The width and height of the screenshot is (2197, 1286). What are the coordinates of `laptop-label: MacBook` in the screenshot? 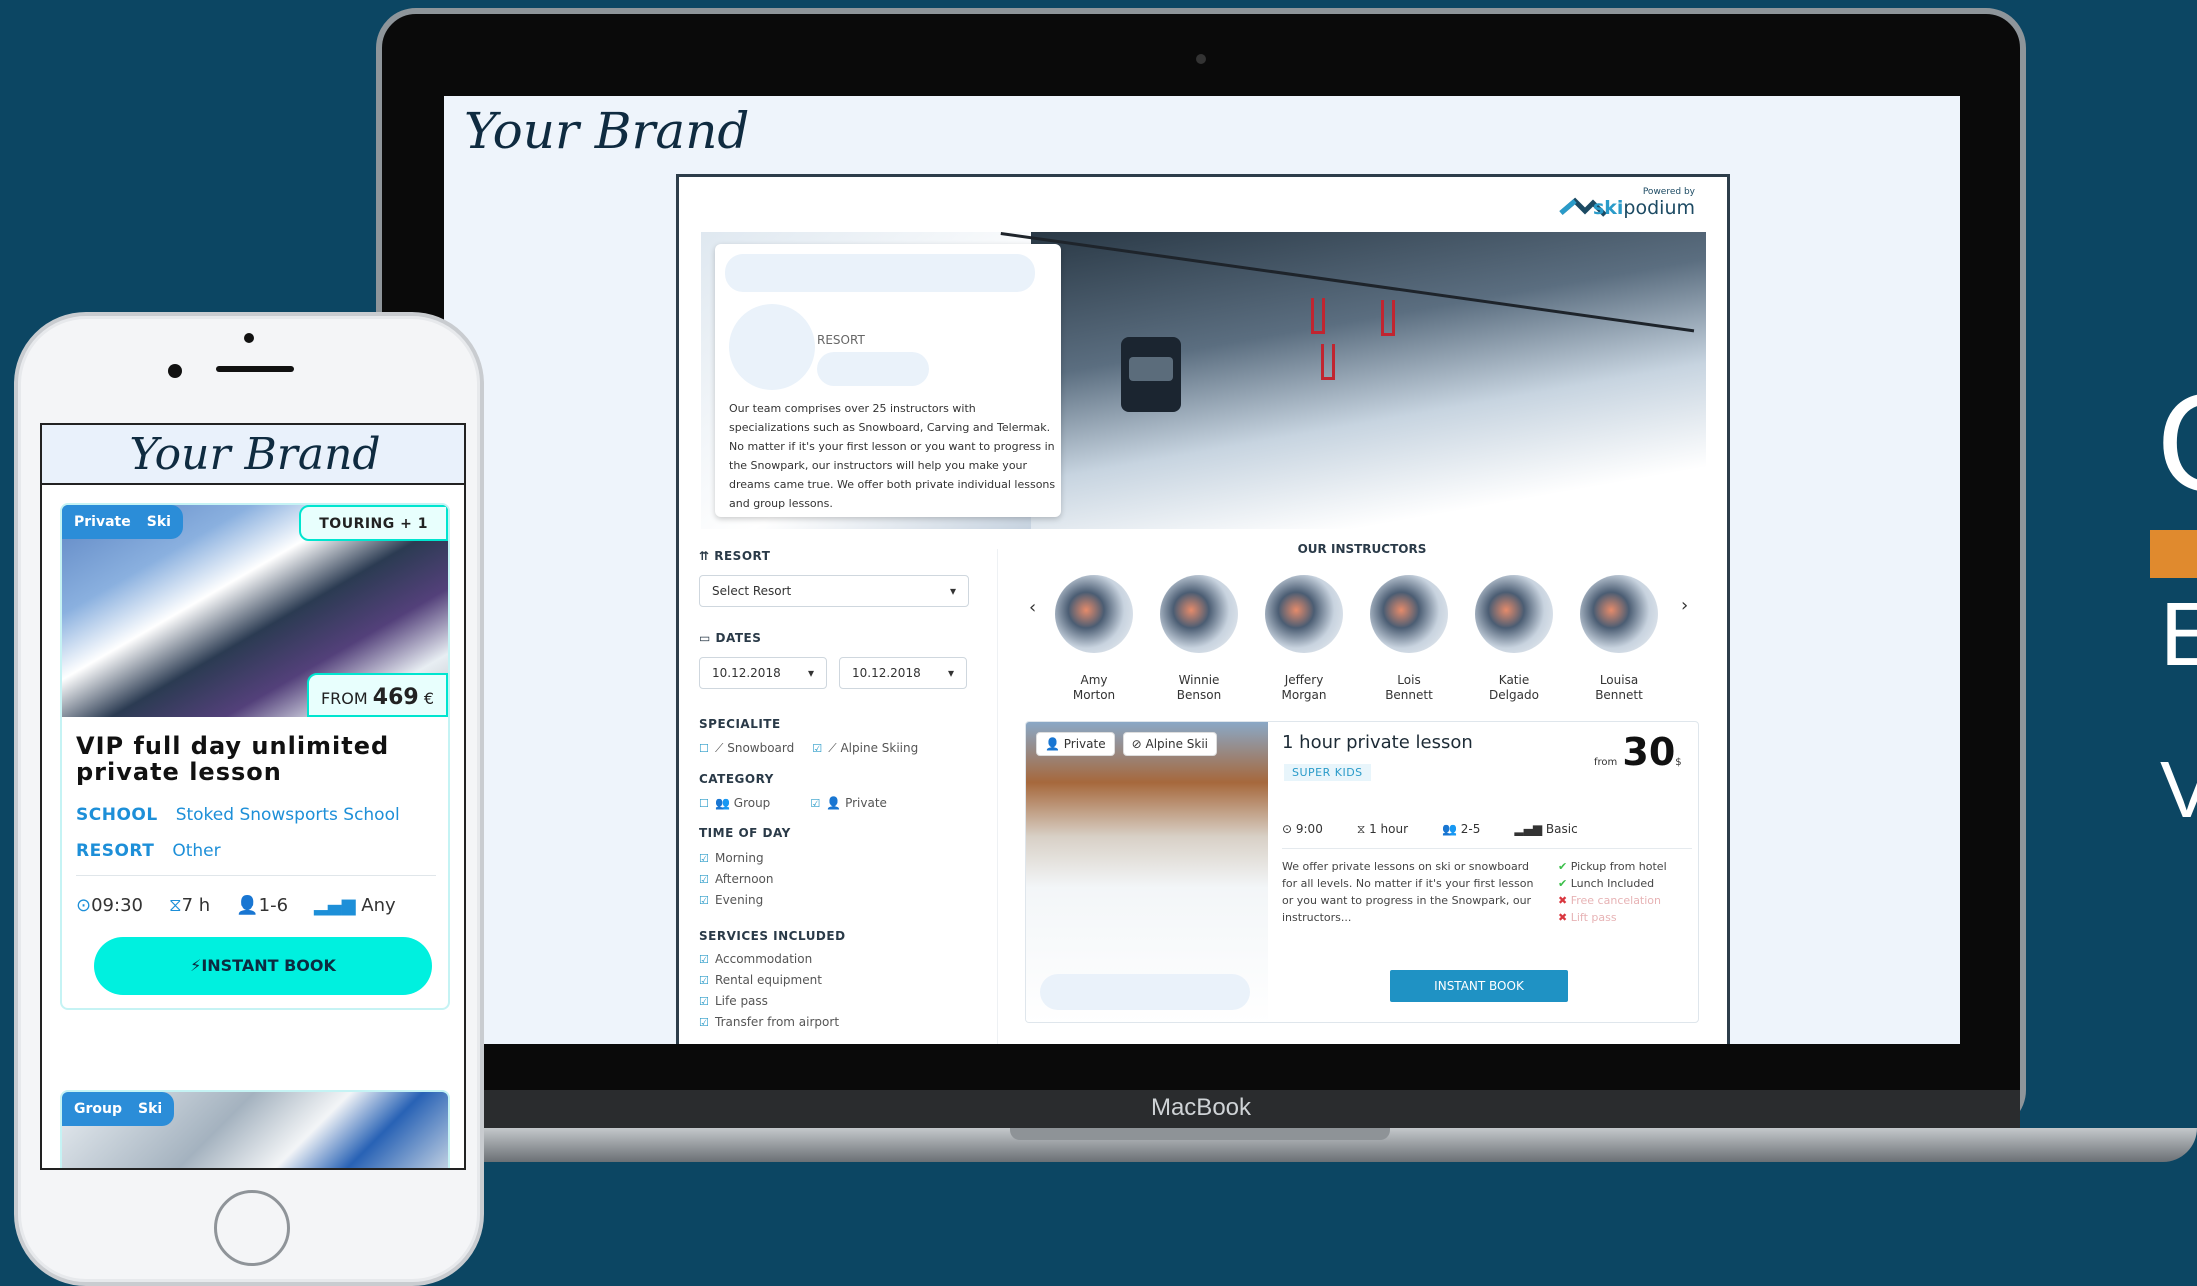 It's located at (1201, 1107).